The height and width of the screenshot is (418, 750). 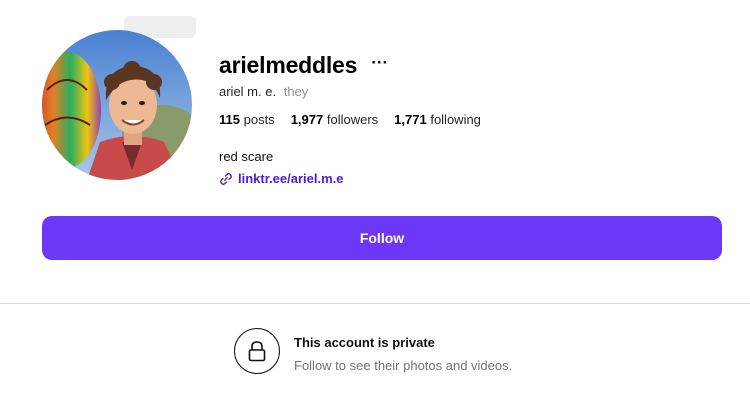 What do you see at coordinates (469, 65) in the screenshot?
I see `username-row: arielmeddles ···` at bounding box center [469, 65].